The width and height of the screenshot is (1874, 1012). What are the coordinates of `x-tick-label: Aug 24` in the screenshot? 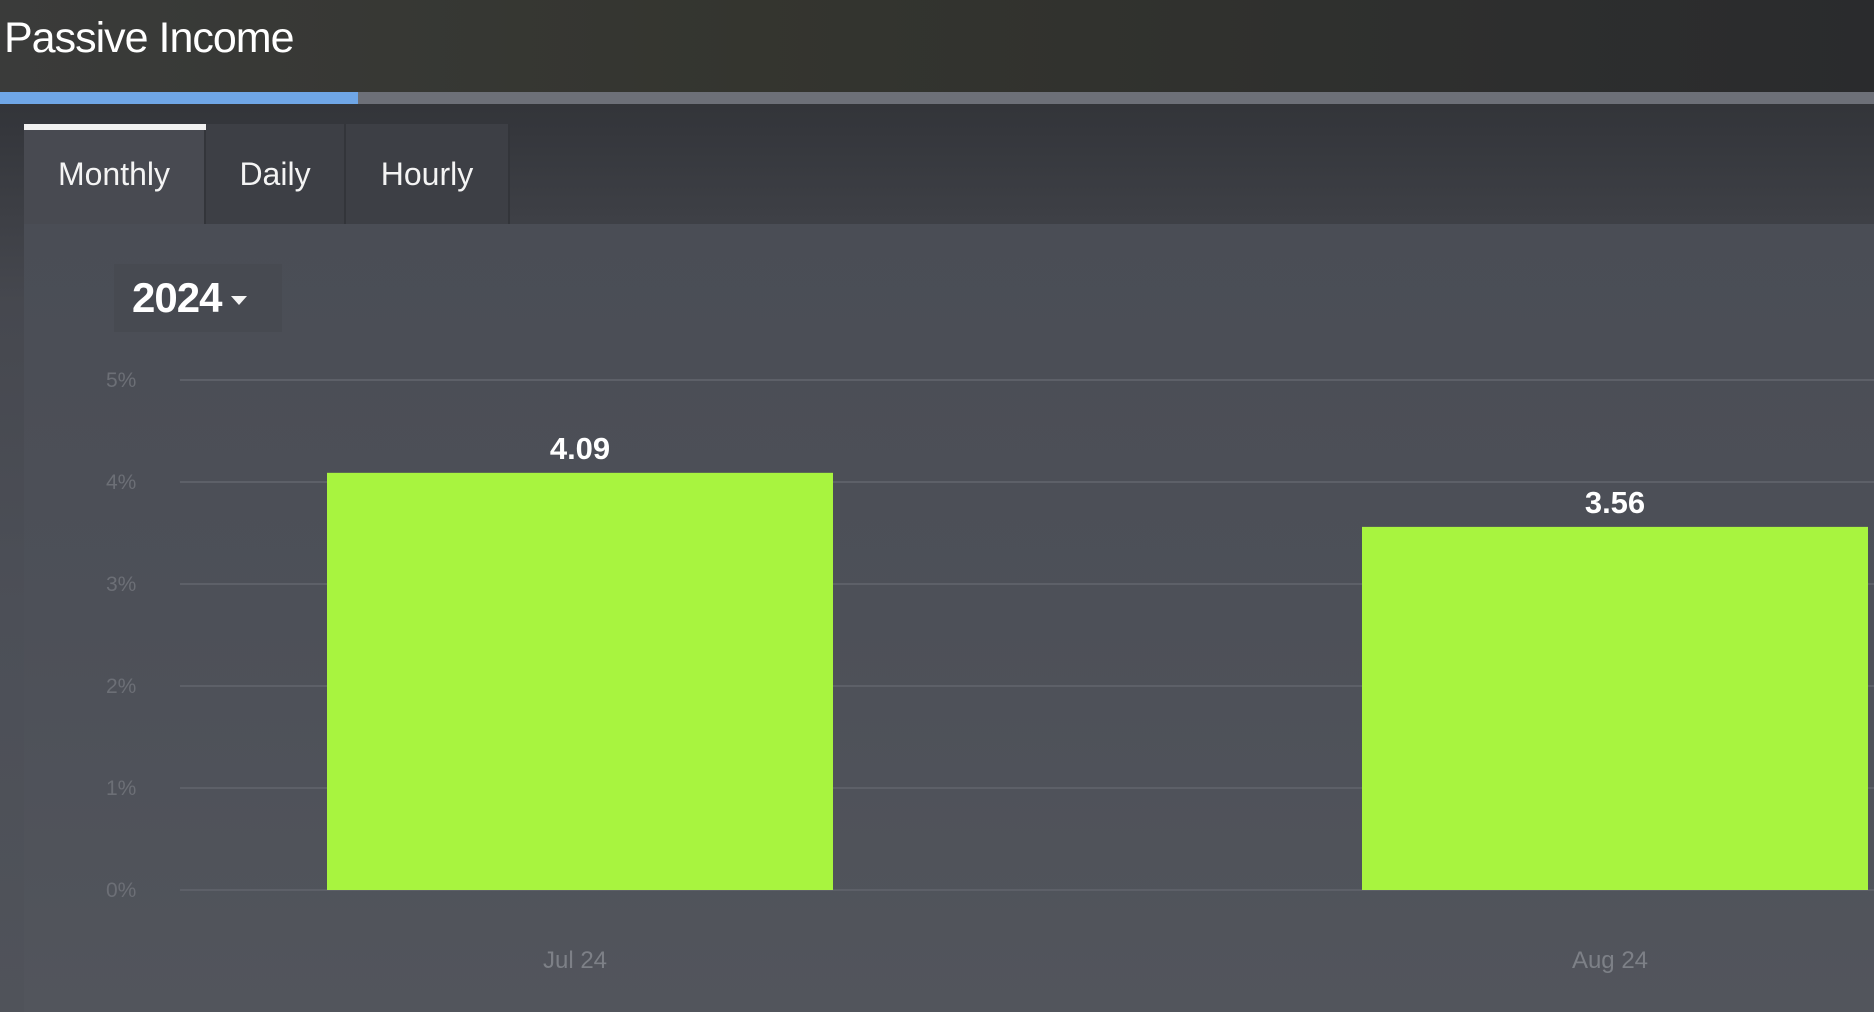 It's located at (1610, 960).